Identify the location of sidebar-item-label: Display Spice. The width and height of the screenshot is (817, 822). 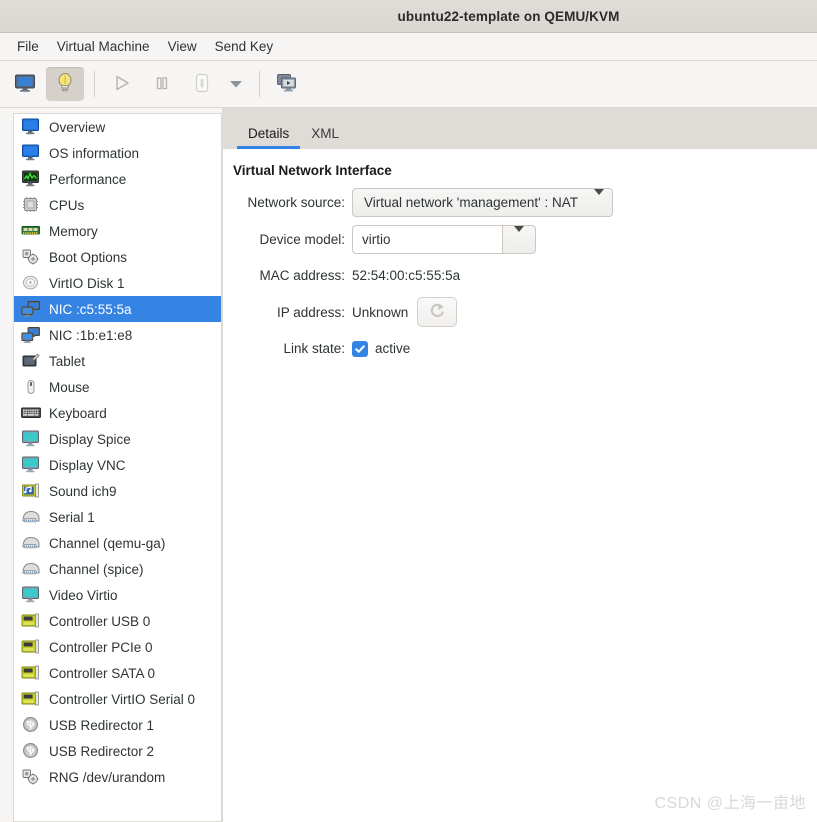
(90, 439).